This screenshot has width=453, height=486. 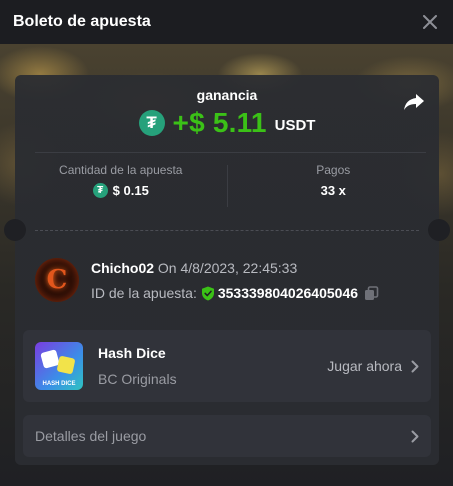 What do you see at coordinates (227, 95) in the screenshot?
I see `profit-label: ganancia` at bounding box center [227, 95].